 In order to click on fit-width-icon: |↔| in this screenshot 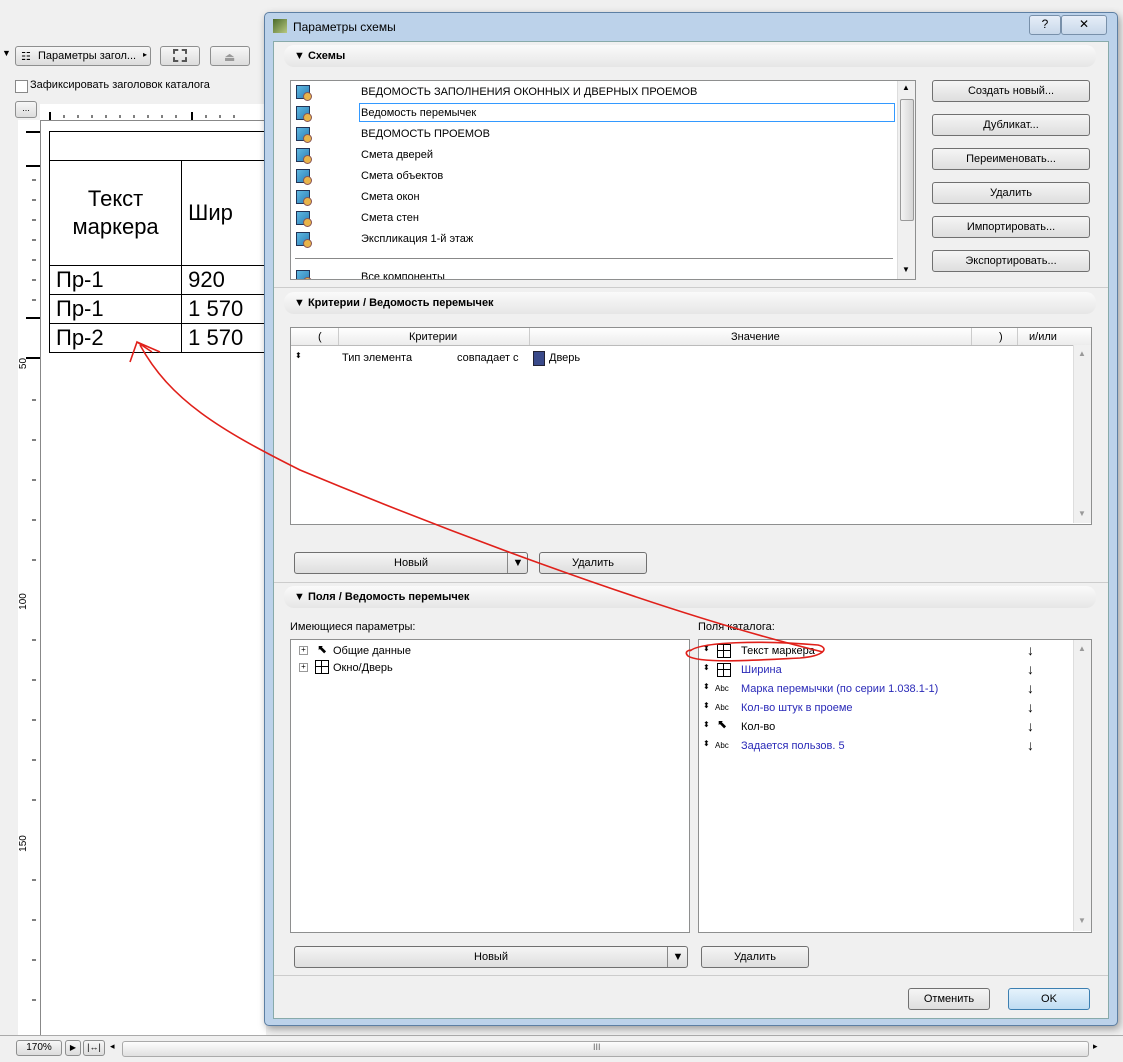, I will do `click(94, 1048)`.